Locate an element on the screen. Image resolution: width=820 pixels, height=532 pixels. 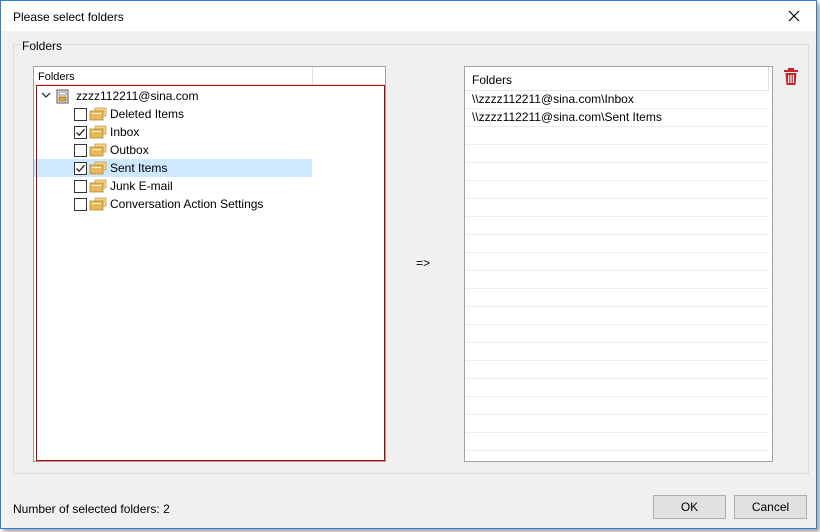
cancel-button: Cancel is located at coordinates (770, 507).